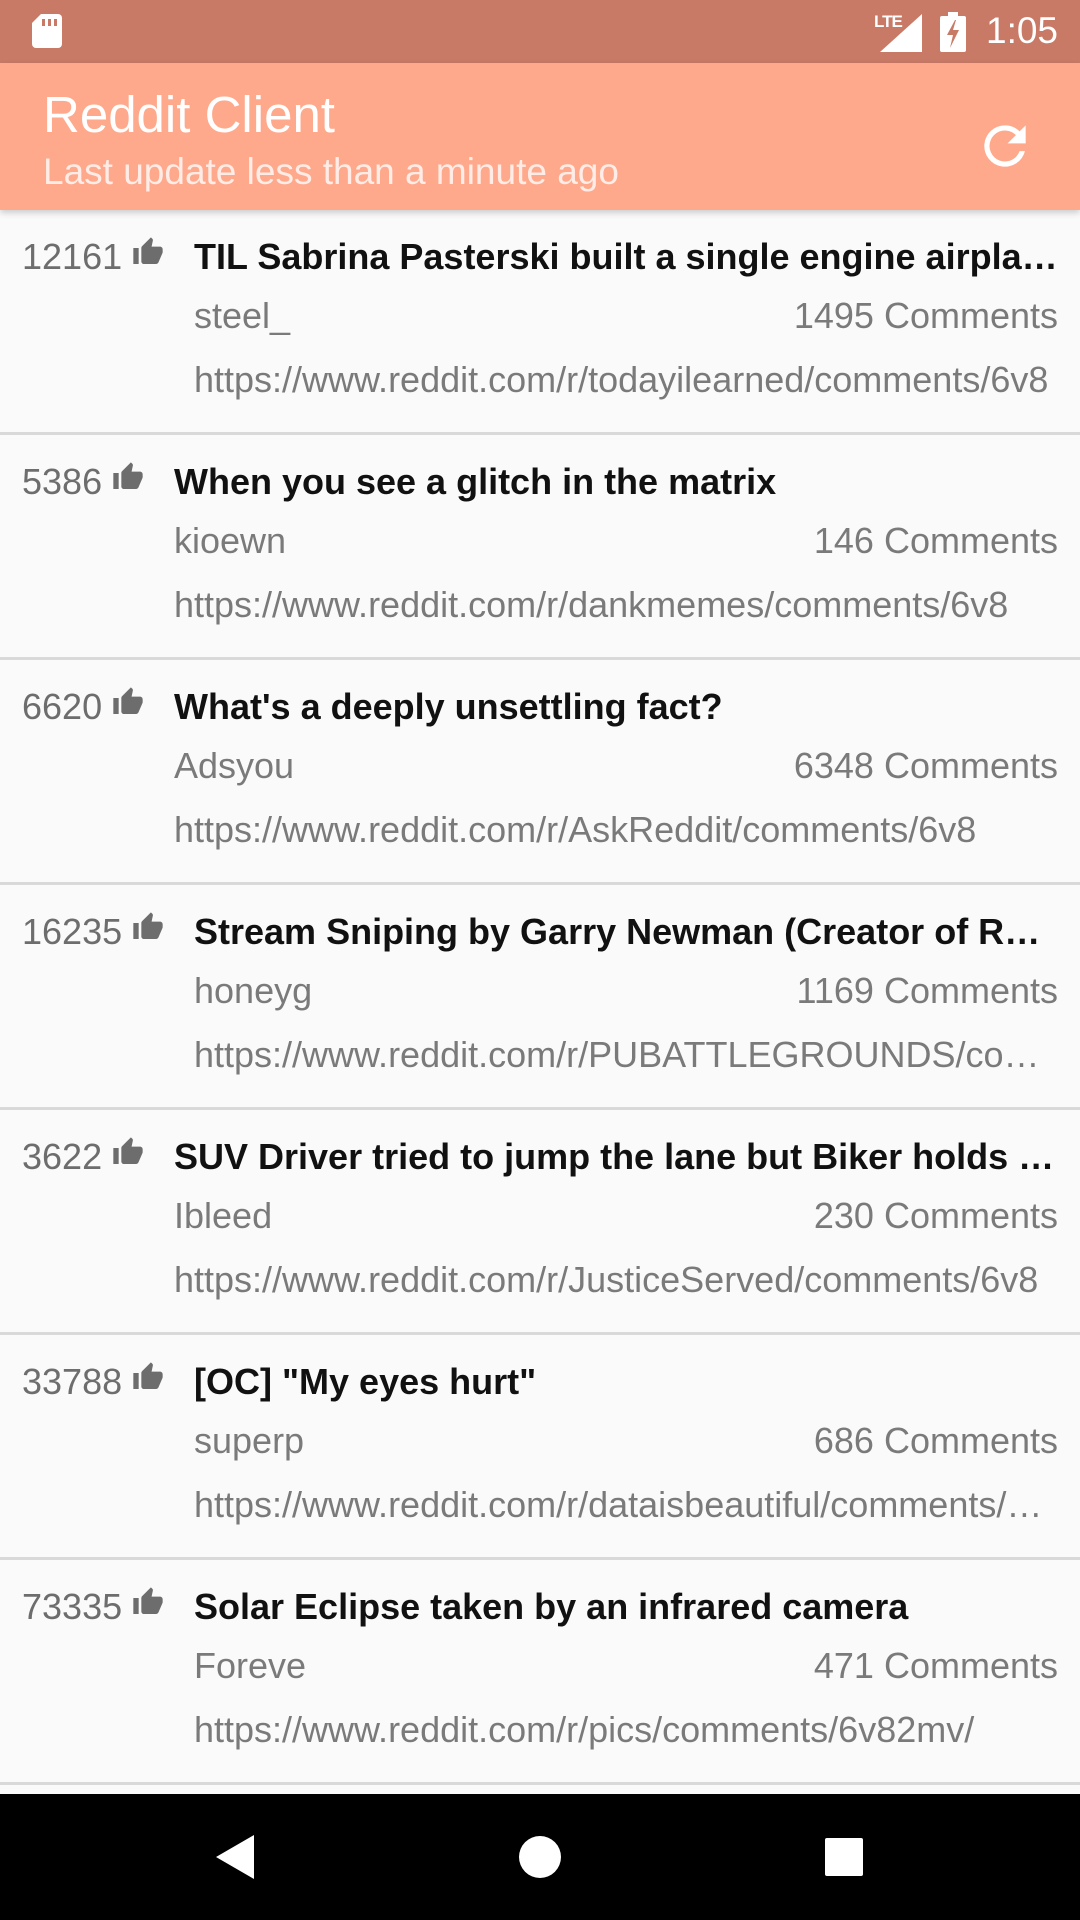 This screenshot has width=1080, height=1920. Describe the element at coordinates (250, 1665) in the screenshot. I see `post-author: Foreve` at that location.